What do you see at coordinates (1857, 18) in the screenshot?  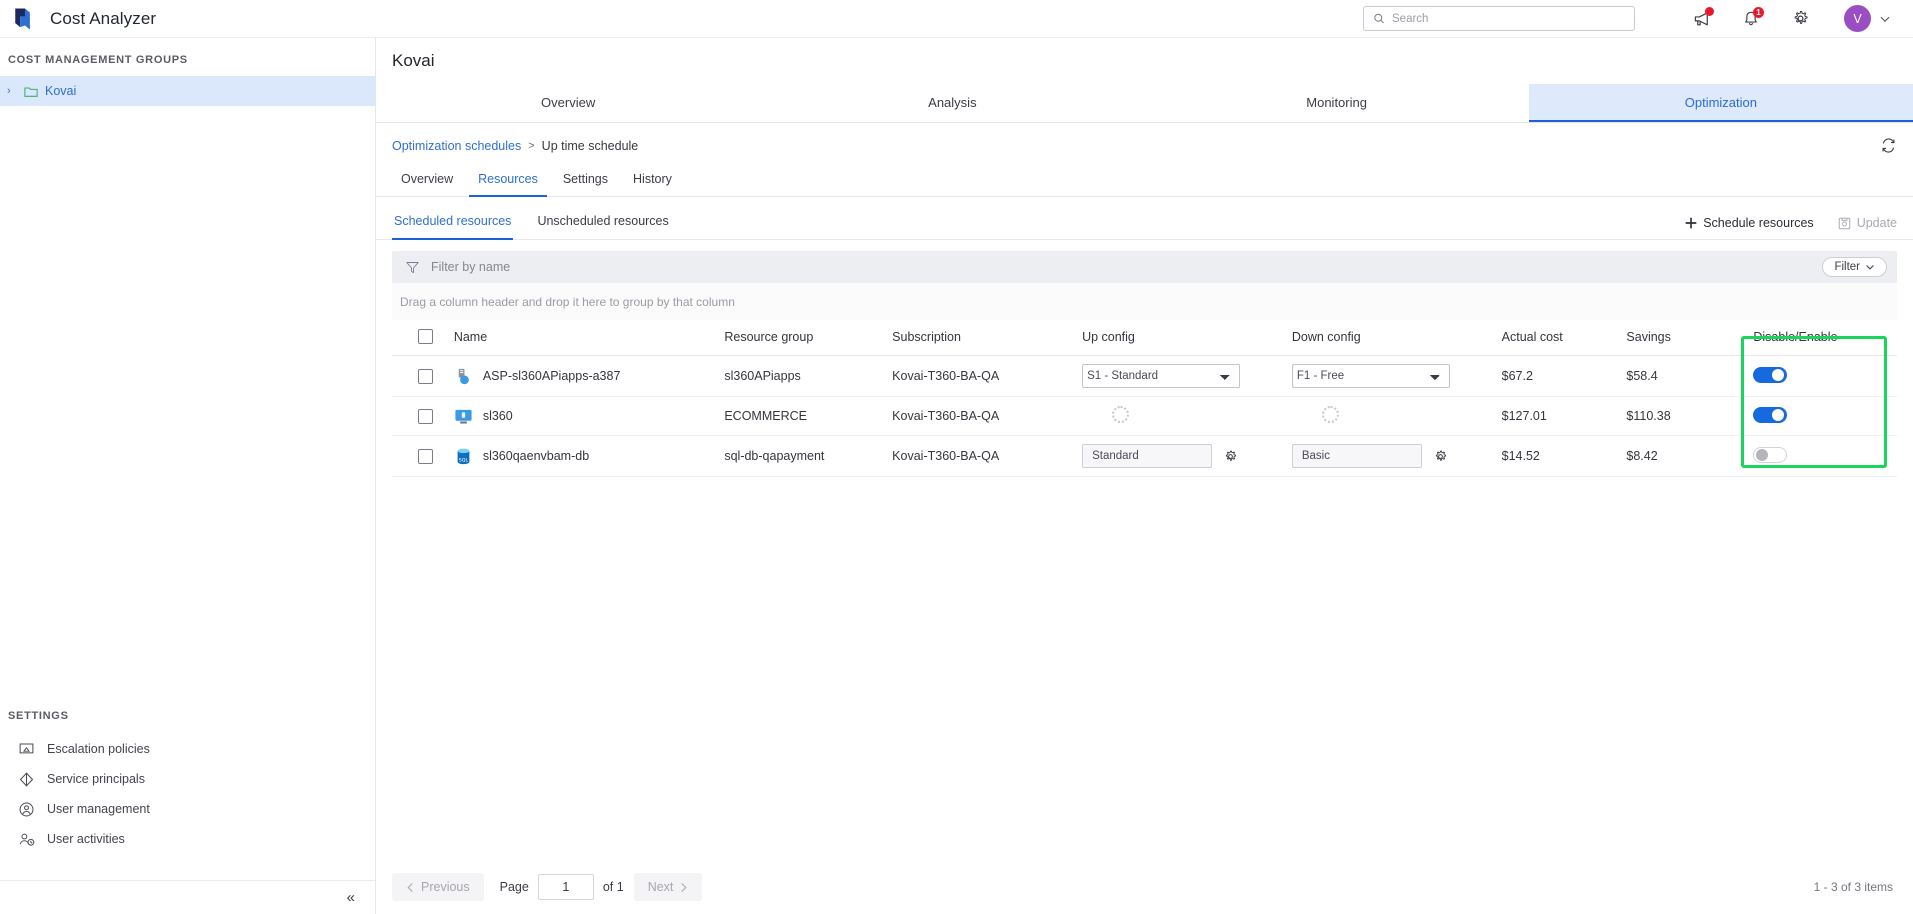 I see `avatar: V` at bounding box center [1857, 18].